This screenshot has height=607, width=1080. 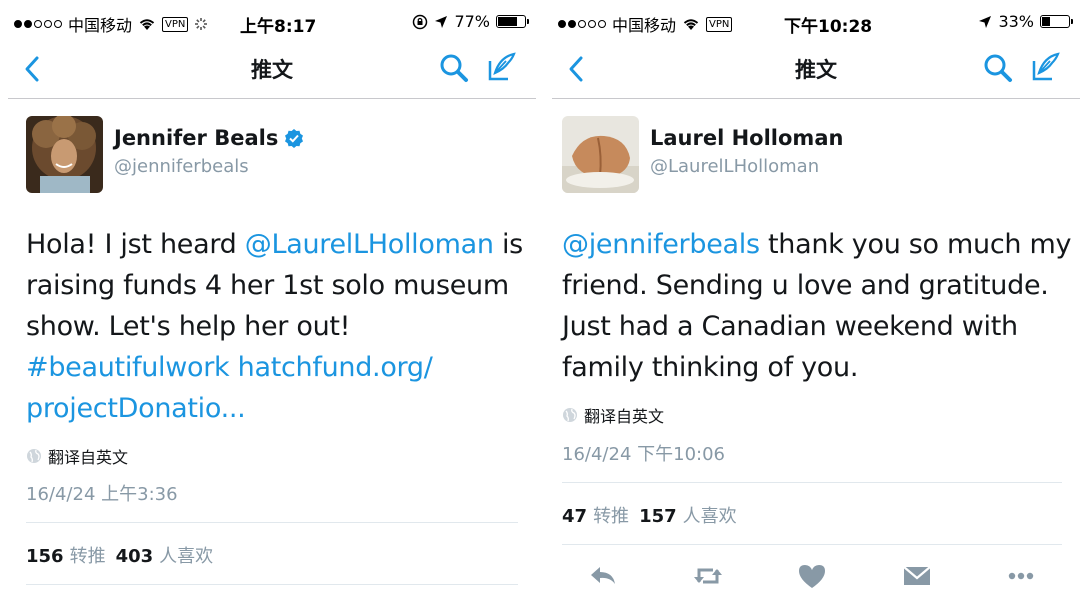 What do you see at coordinates (1016, 21) in the screenshot?
I see `battery-percent: 33%` at bounding box center [1016, 21].